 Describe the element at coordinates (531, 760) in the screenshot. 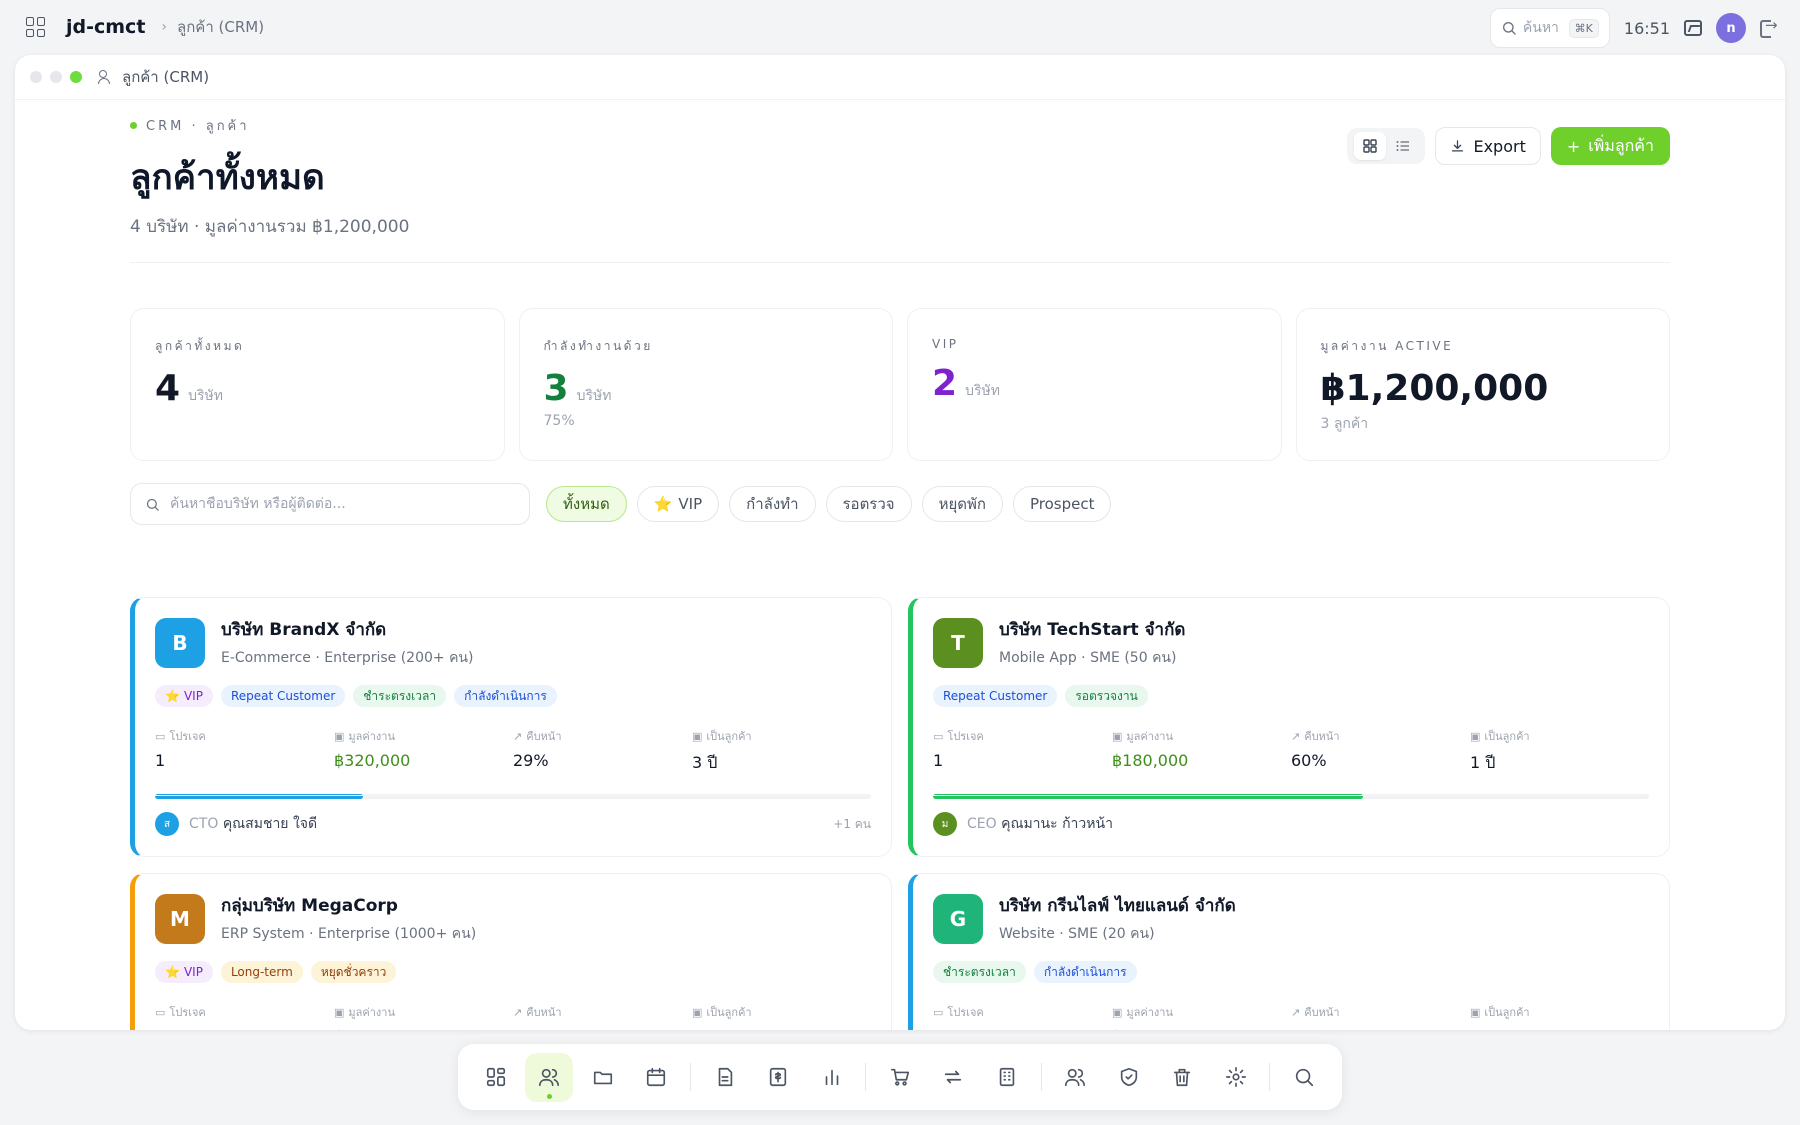

I see `metric-value: 29%` at that location.